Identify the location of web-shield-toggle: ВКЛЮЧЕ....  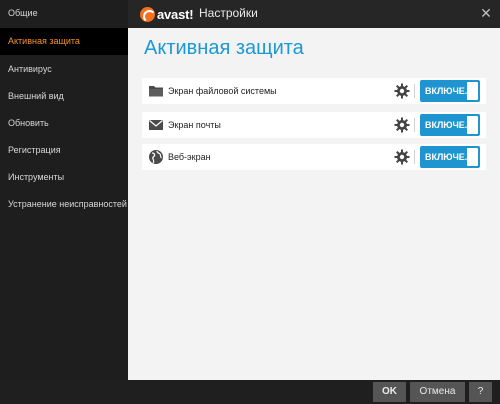
(450, 157).